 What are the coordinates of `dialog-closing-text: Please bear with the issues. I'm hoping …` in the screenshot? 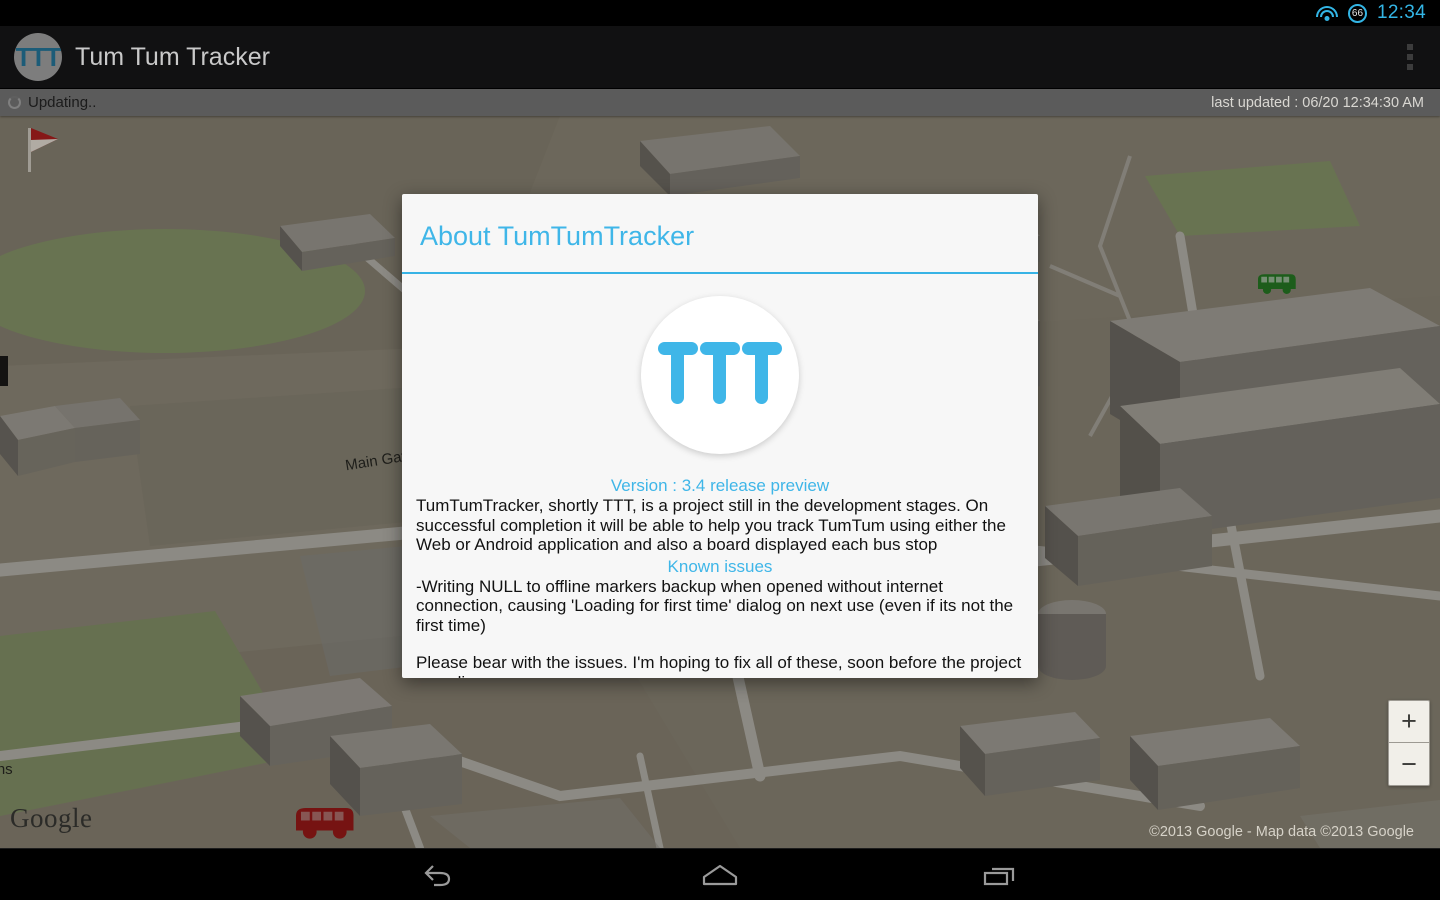 It's located at (719, 665).